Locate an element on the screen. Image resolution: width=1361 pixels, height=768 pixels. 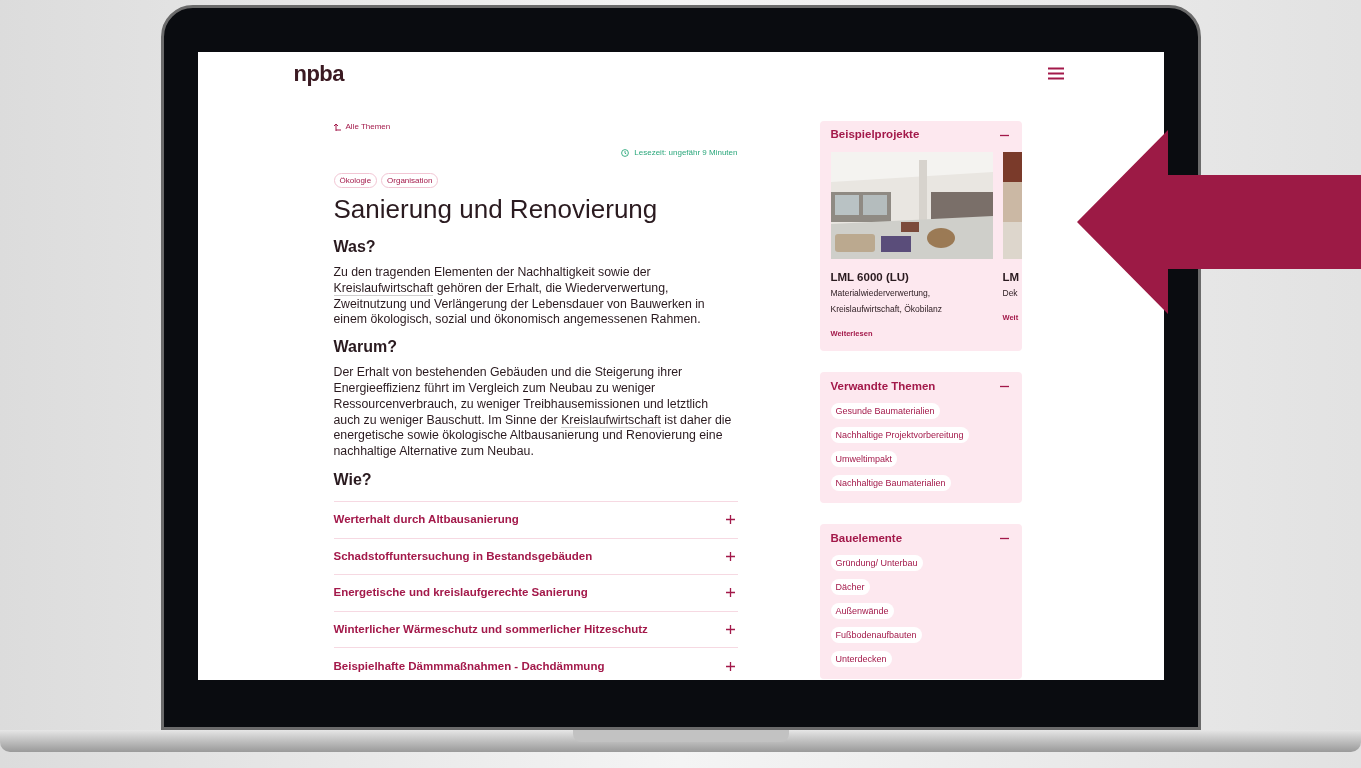
clock-icon is located at coordinates (625, 153).